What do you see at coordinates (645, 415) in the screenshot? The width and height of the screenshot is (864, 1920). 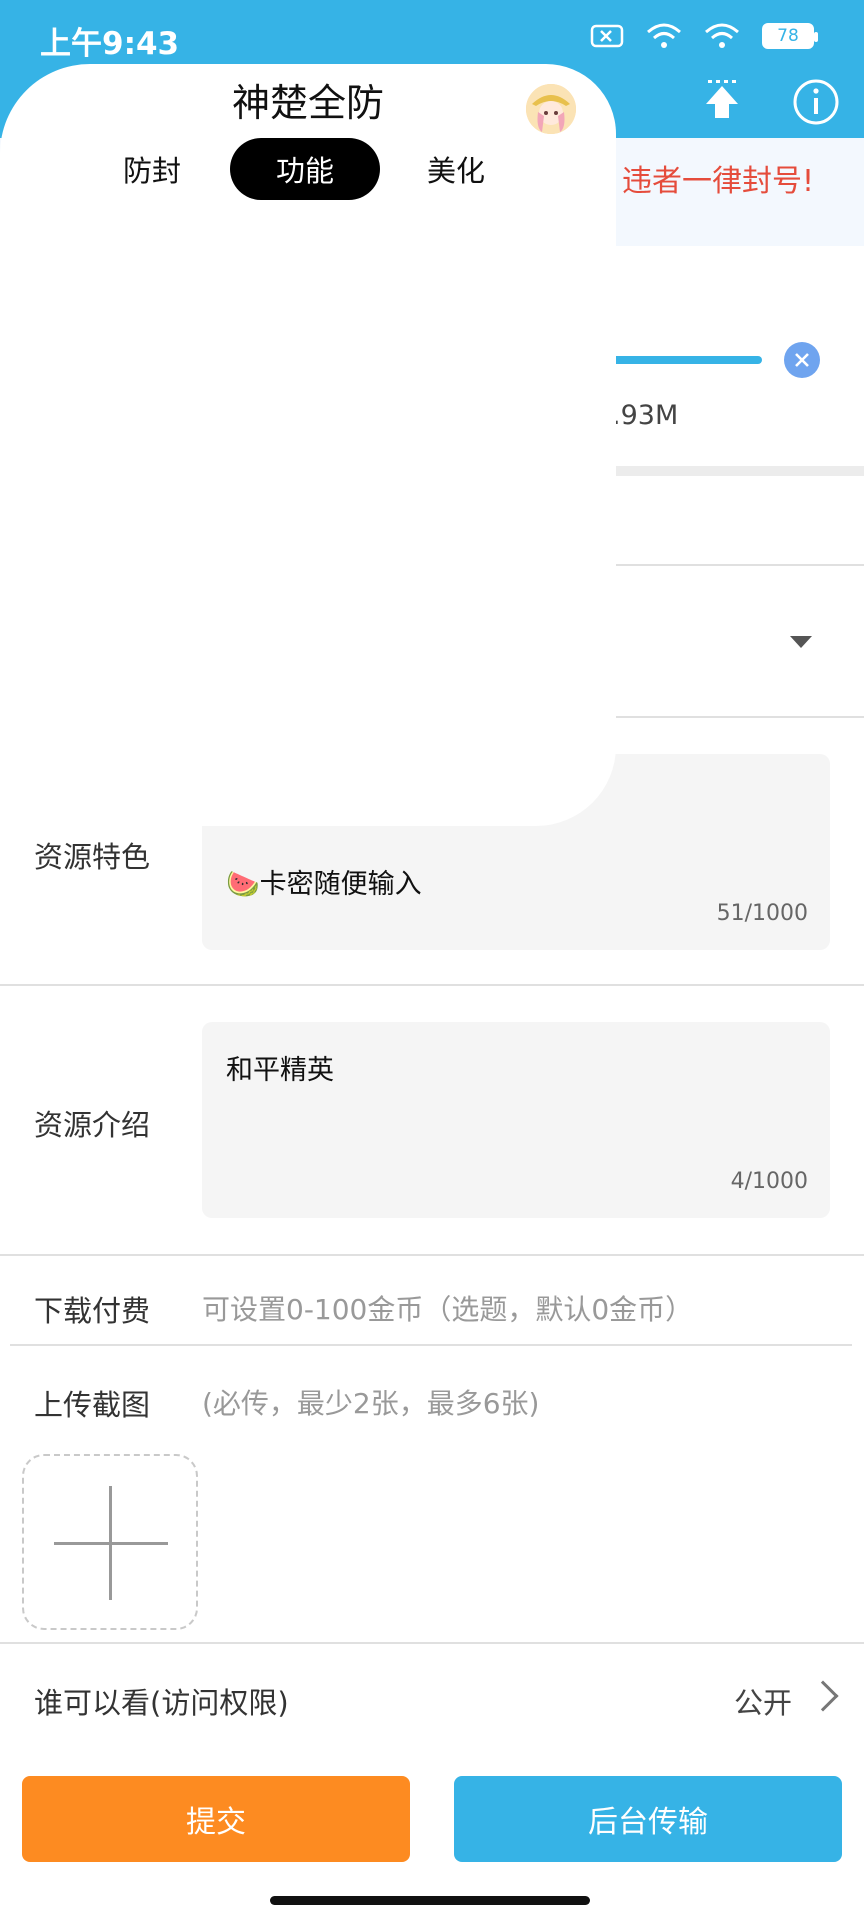 I see `upload-size-text: .93M` at bounding box center [645, 415].